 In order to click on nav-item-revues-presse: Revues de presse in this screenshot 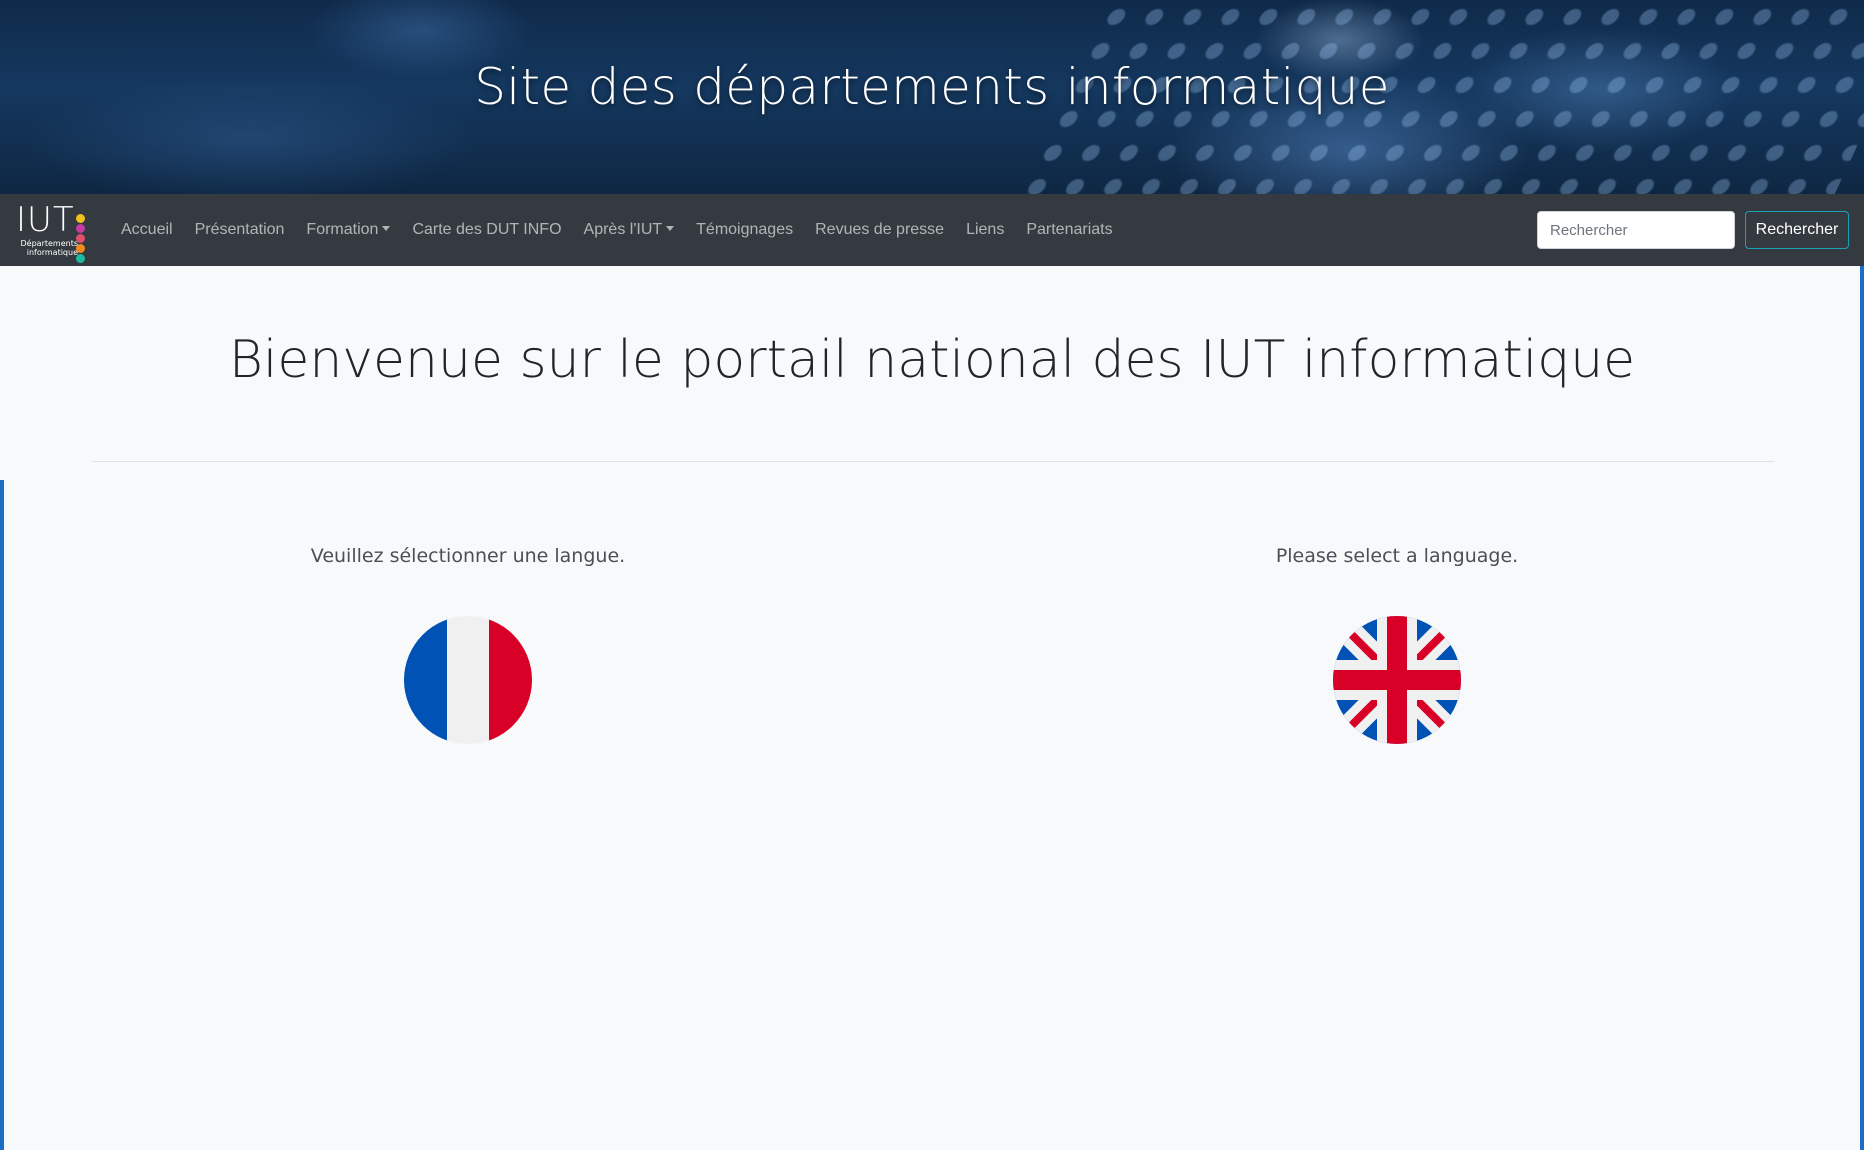, I will do `click(879, 230)`.